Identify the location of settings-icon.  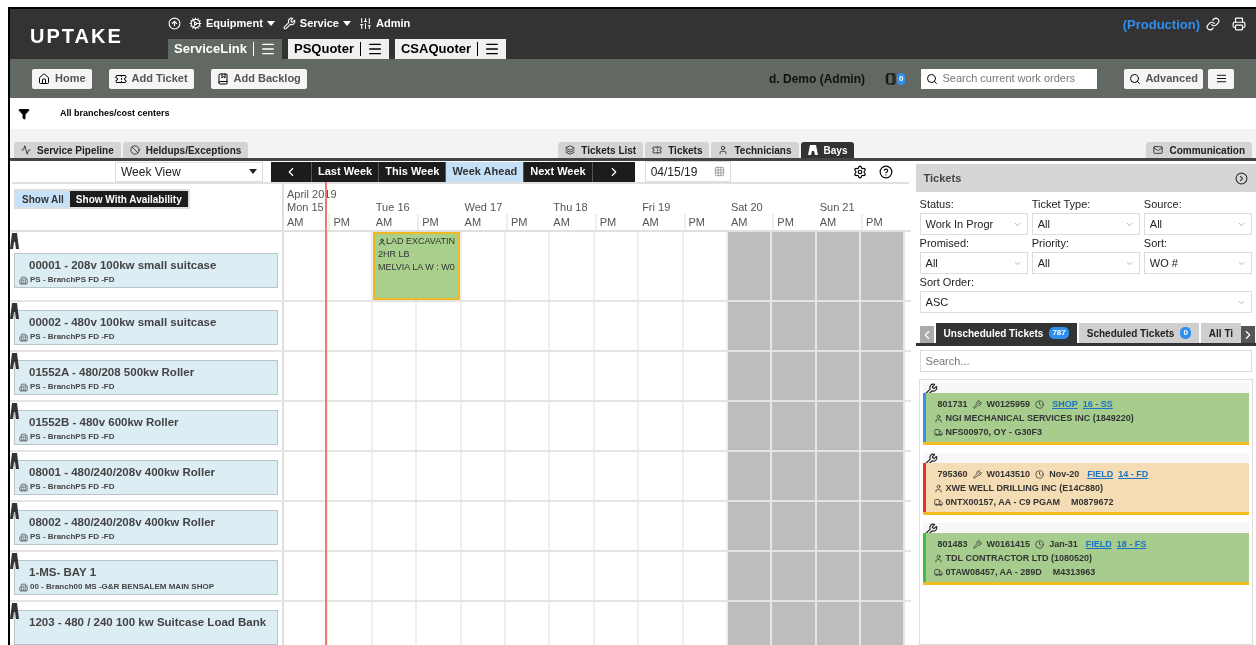
(859, 171).